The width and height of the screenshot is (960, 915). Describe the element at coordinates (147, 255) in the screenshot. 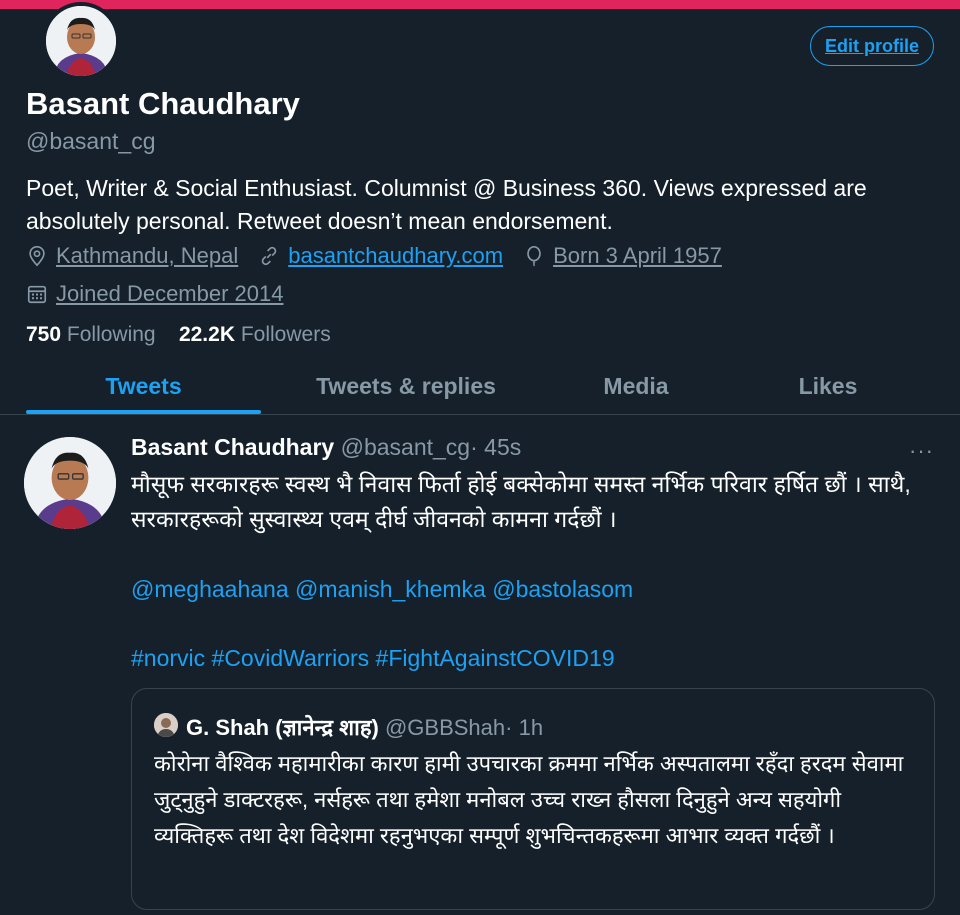

I see `location-text: Kathmandu, Nepal` at that location.